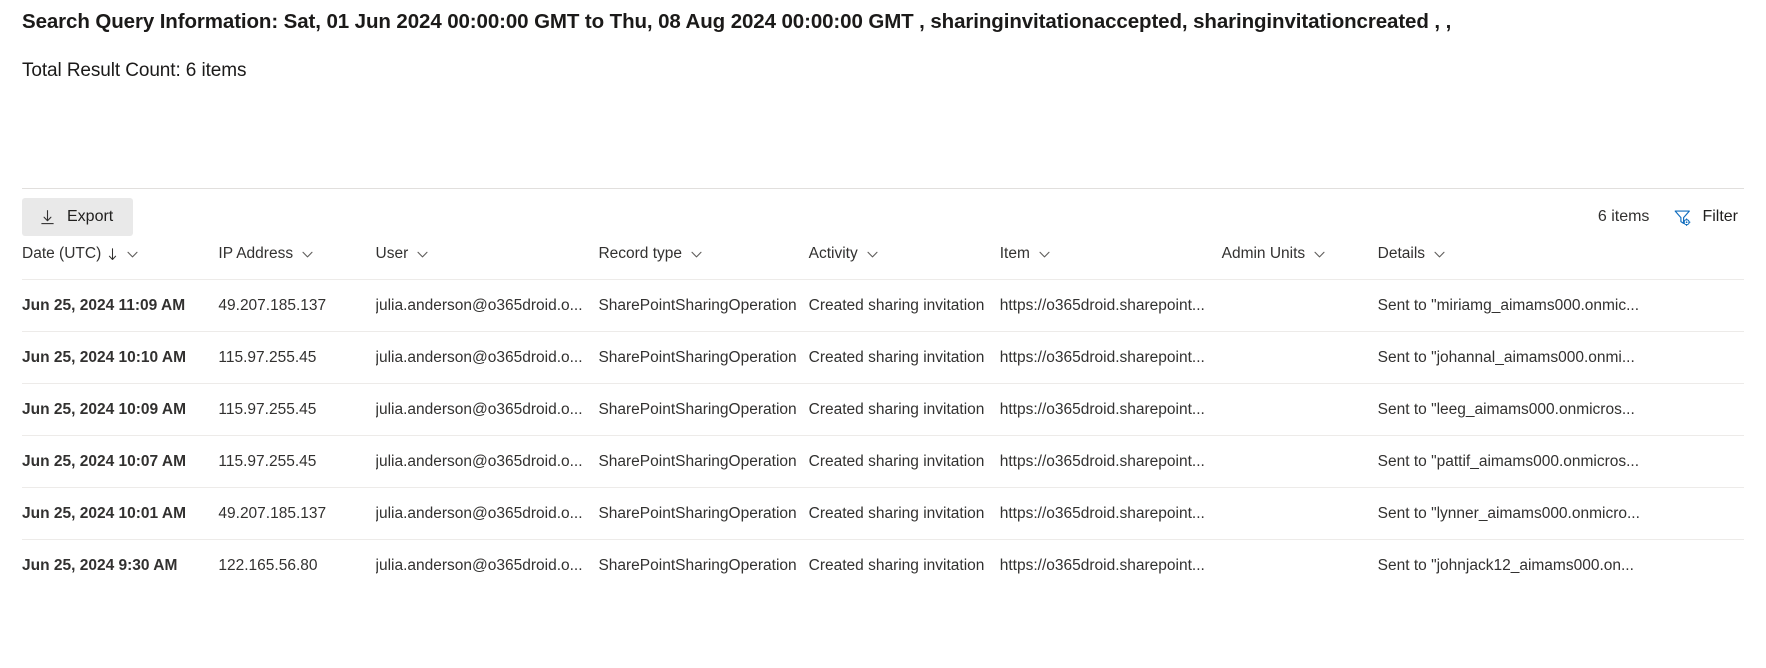 The width and height of the screenshot is (1766, 668). I want to click on column-header-activity: Activity, so click(904, 262).